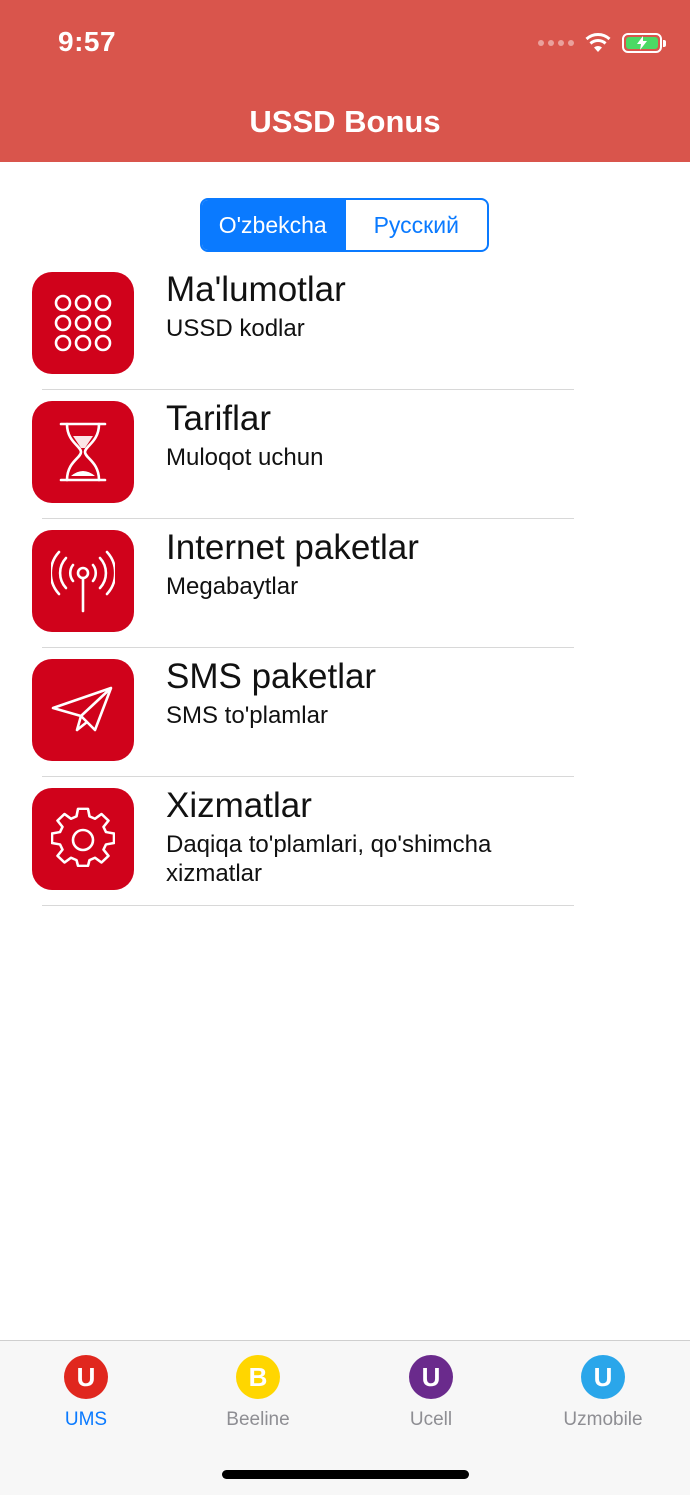 The image size is (690, 1495). What do you see at coordinates (245, 457) in the screenshot?
I see `menu-item-subtitle: Muloqot uchun` at bounding box center [245, 457].